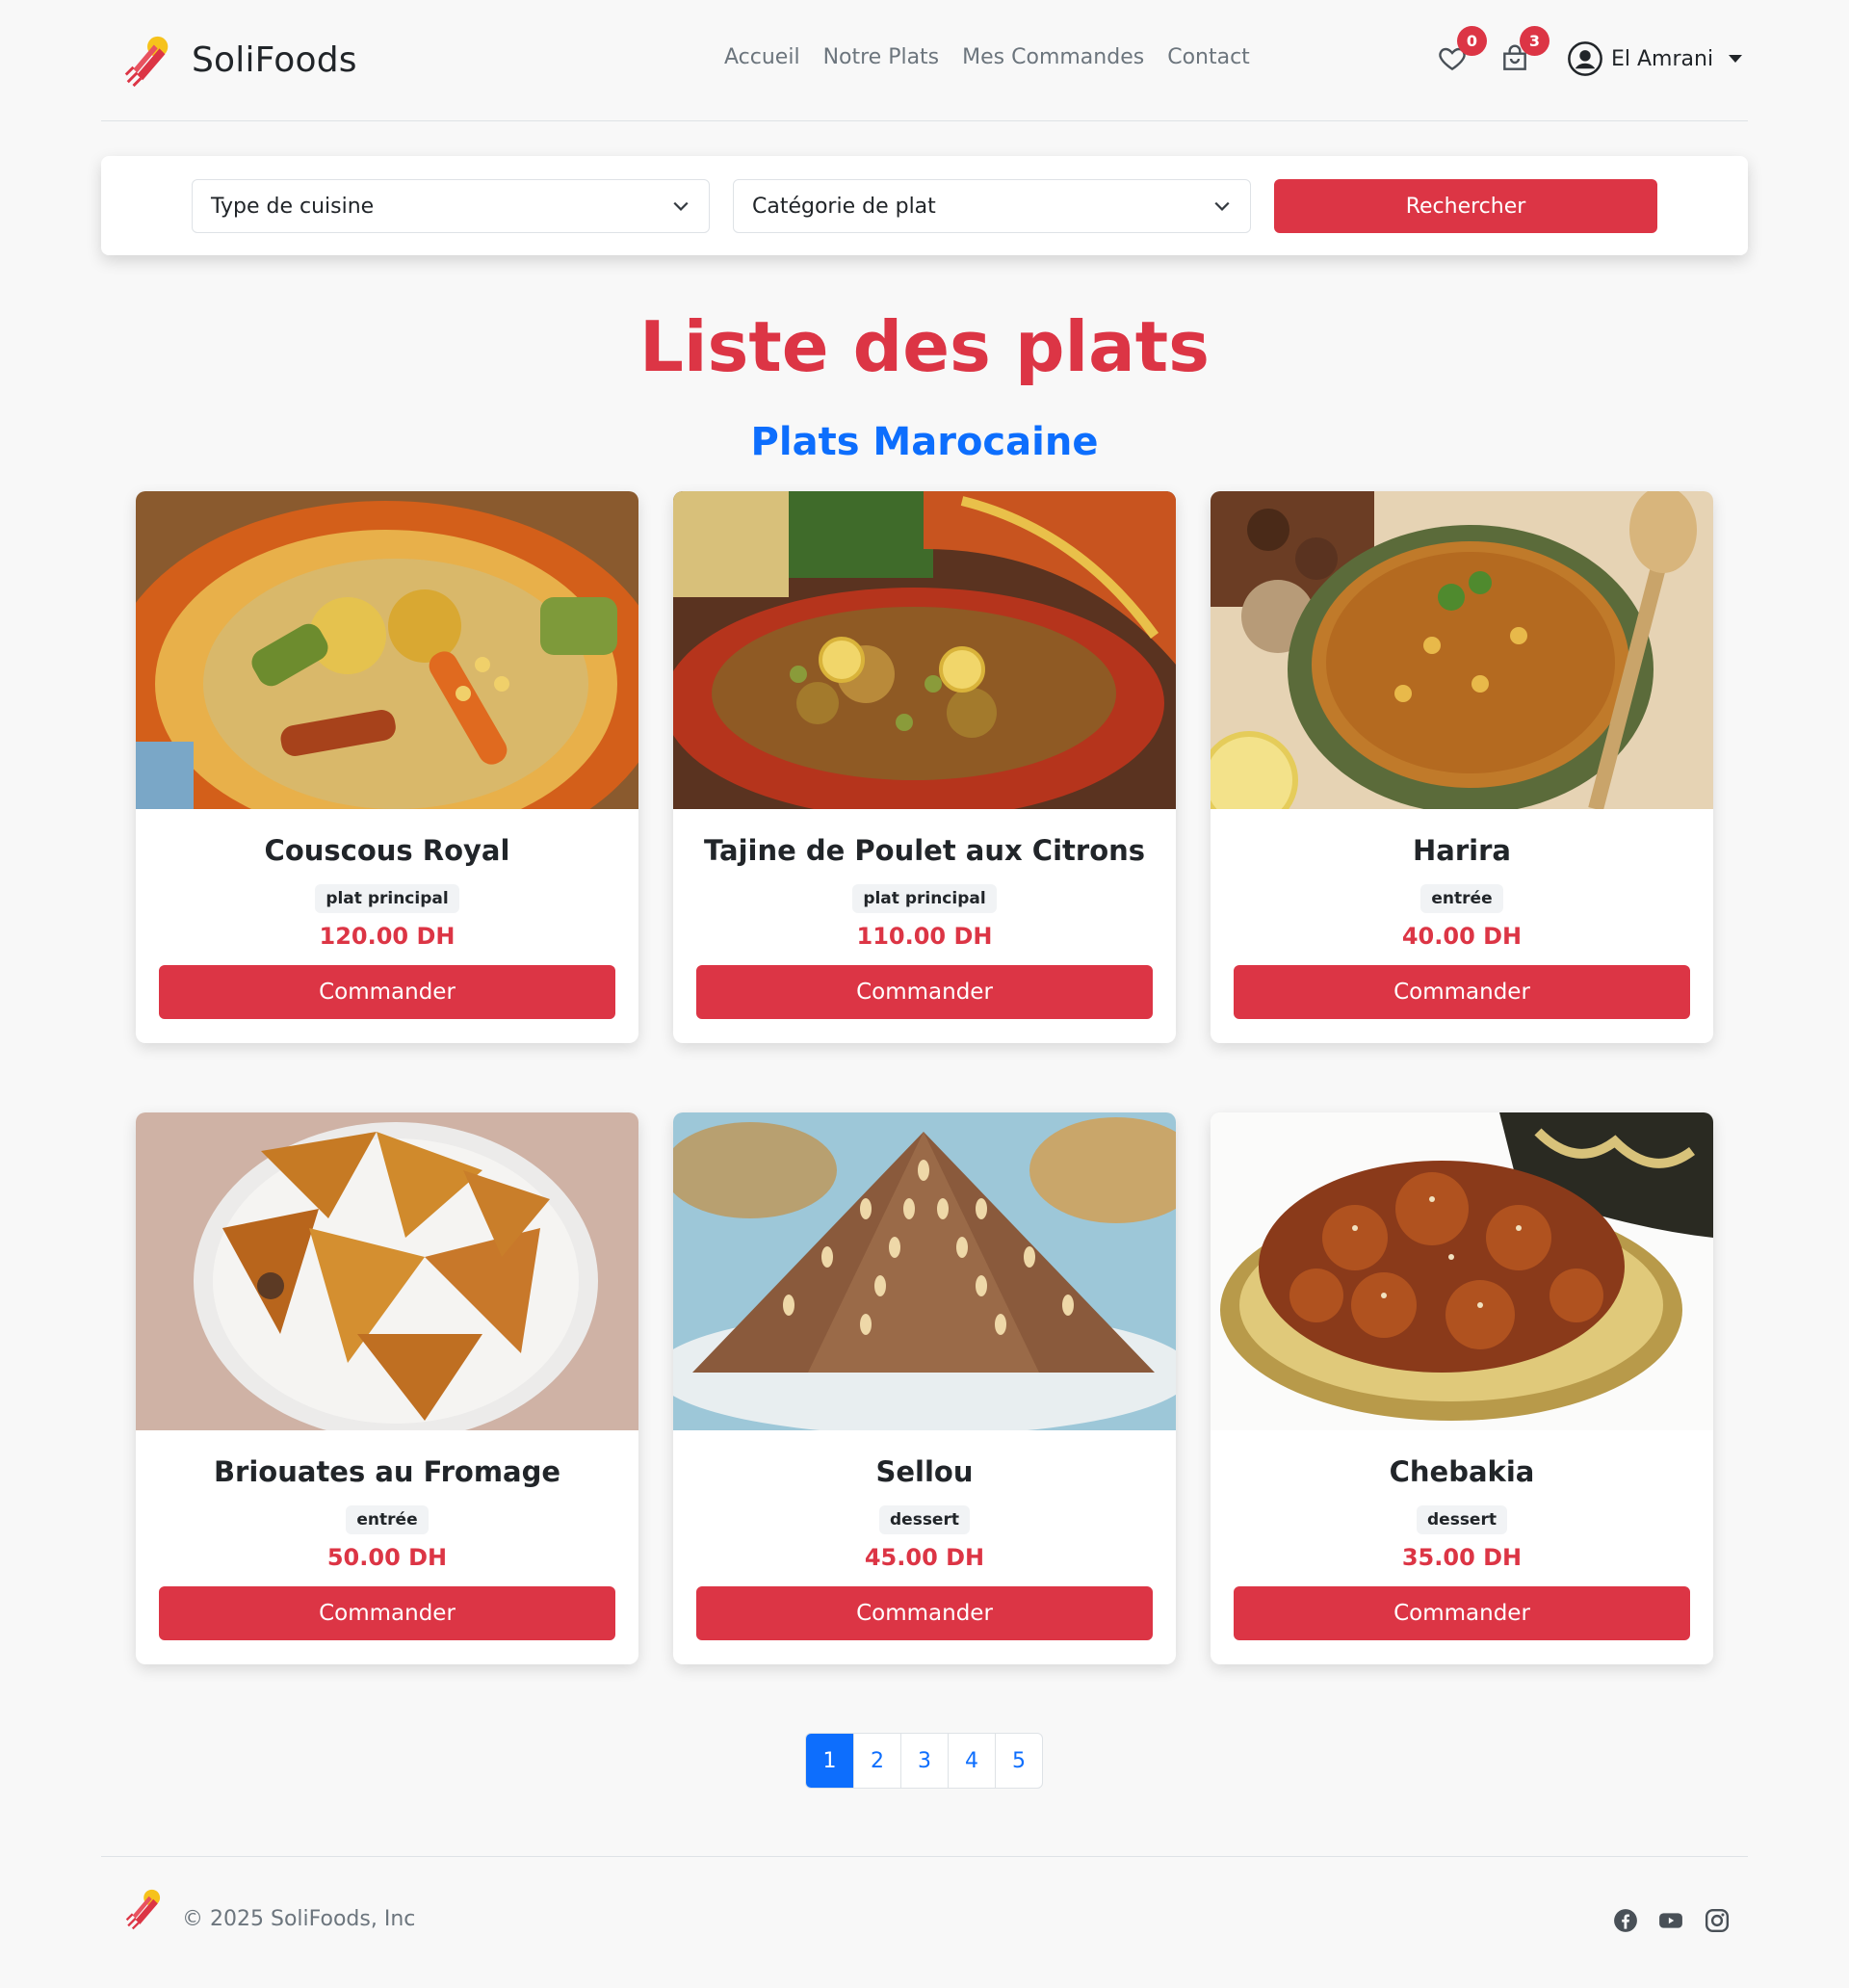 Image resolution: width=1849 pixels, height=1988 pixels. What do you see at coordinates (1585, 58) in the screenshot?
I see `user-avatar-icon` at bounding box center [1585, 58].